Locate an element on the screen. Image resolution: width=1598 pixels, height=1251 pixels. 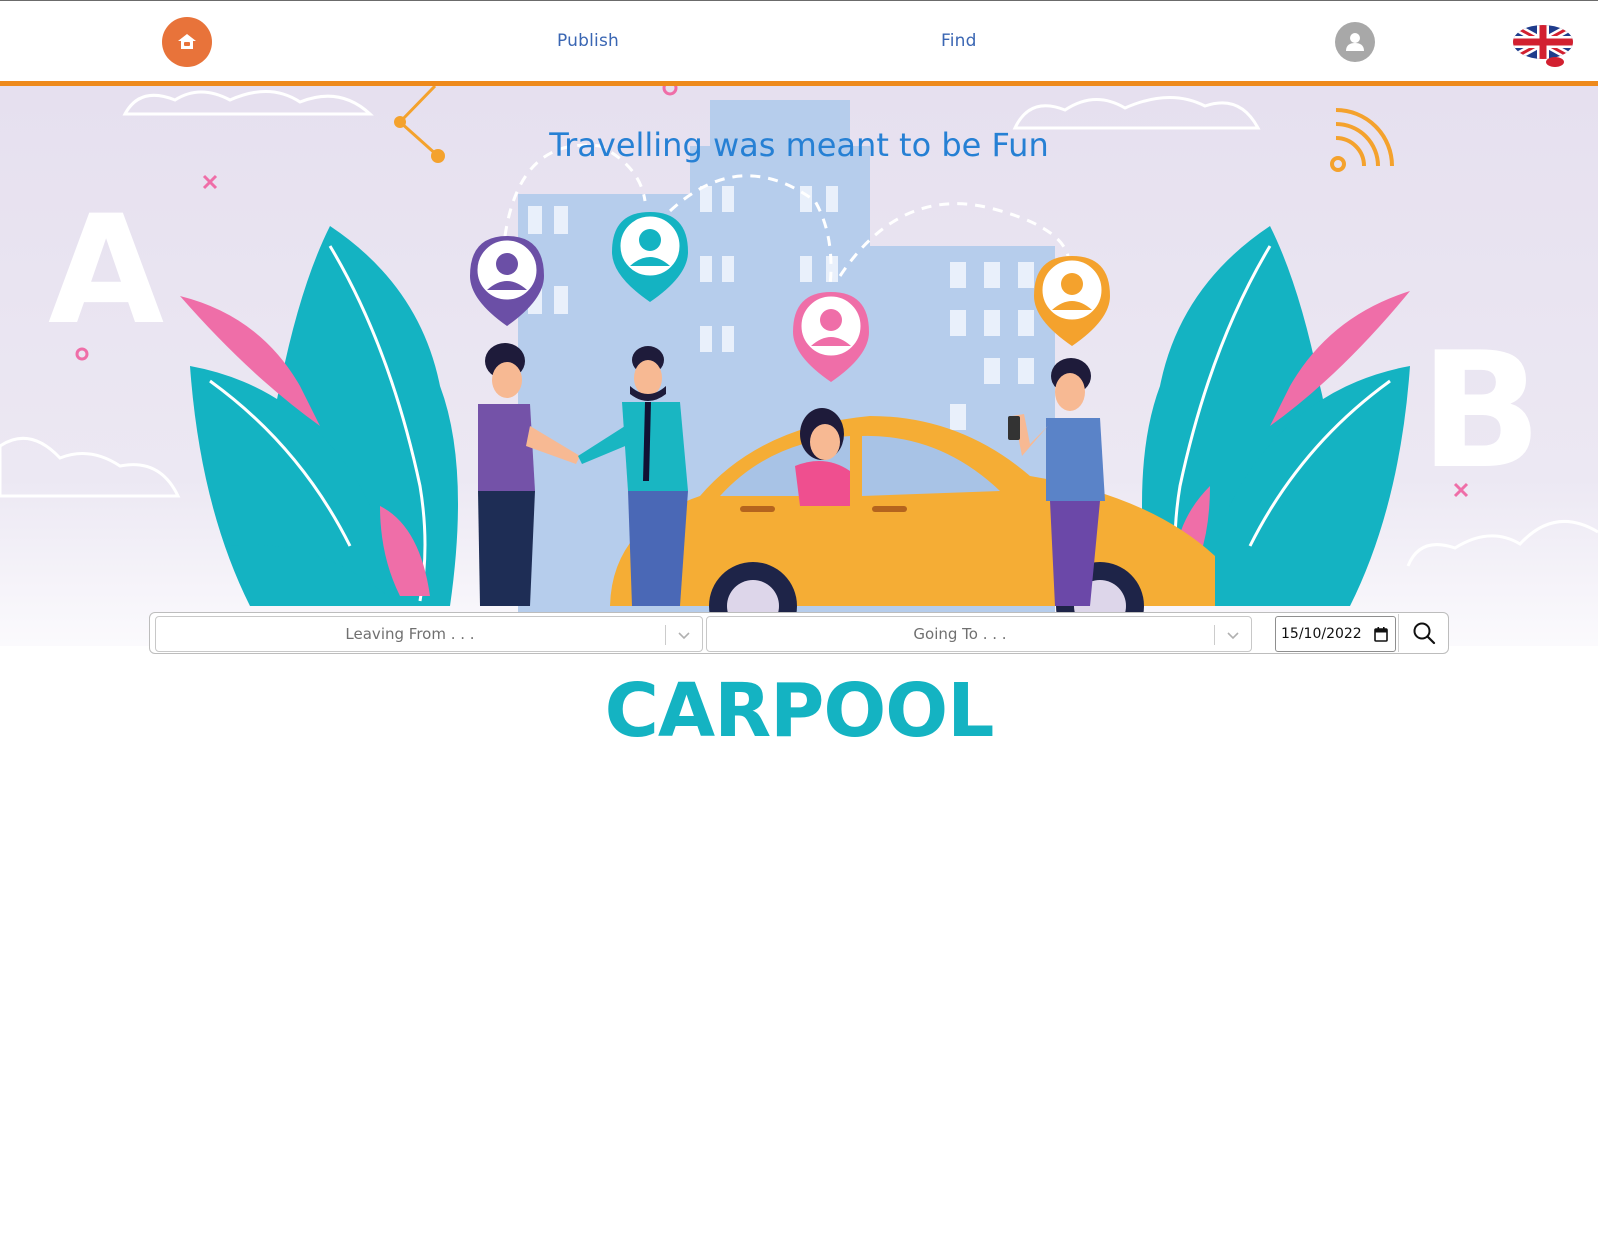
calendar-icon is located at coordinates (1381, 634).